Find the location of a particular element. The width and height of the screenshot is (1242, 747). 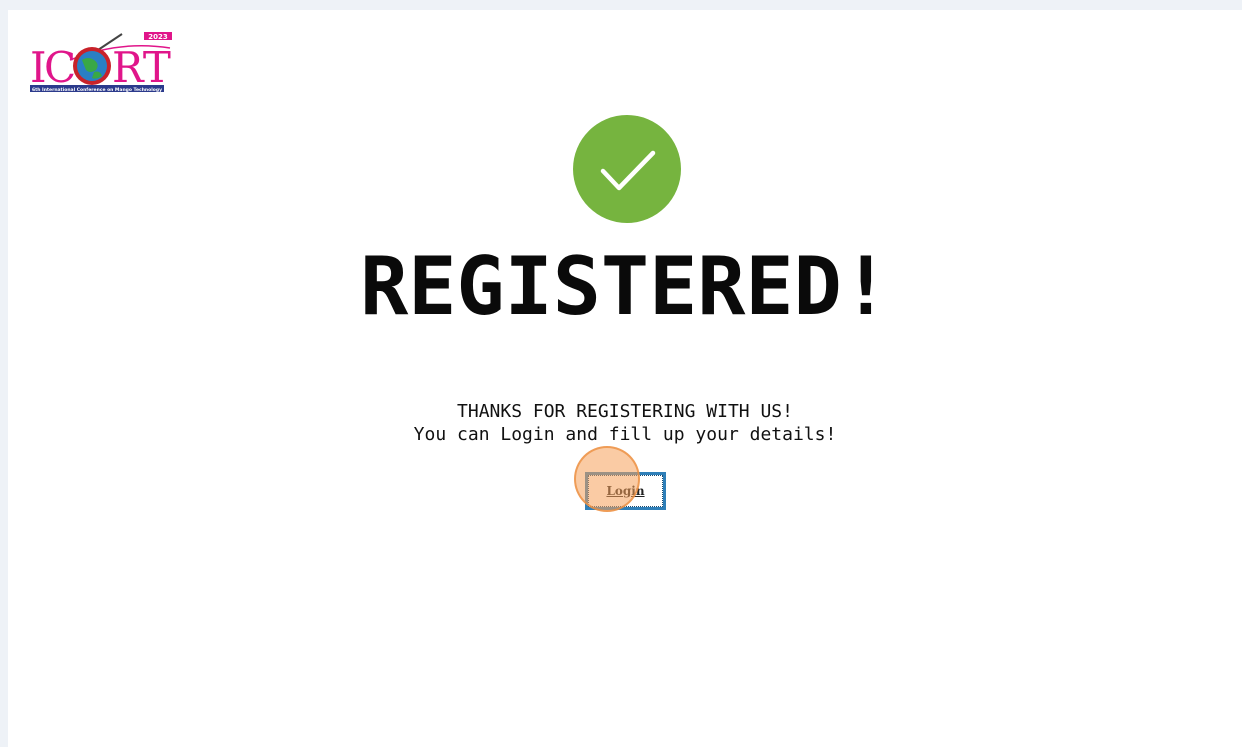

thanks-line-2: You can Login and fill up your details! is located at coordinates (625, 434).